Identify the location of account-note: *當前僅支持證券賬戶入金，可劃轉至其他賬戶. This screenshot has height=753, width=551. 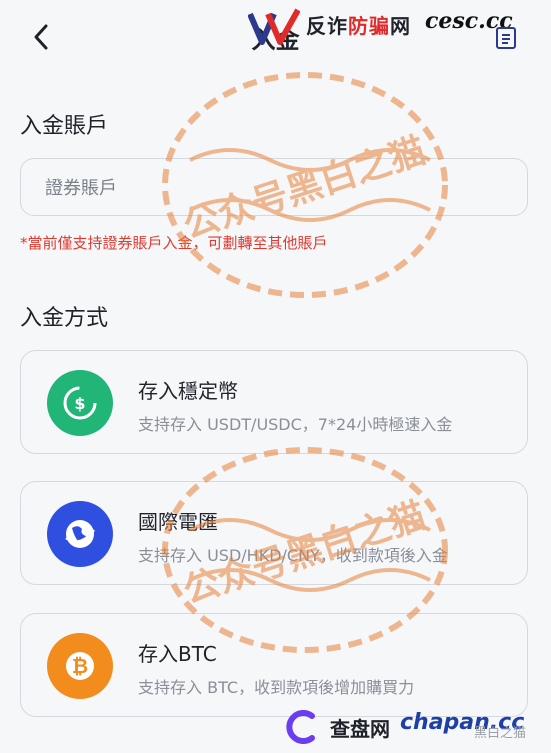
(174, 243).